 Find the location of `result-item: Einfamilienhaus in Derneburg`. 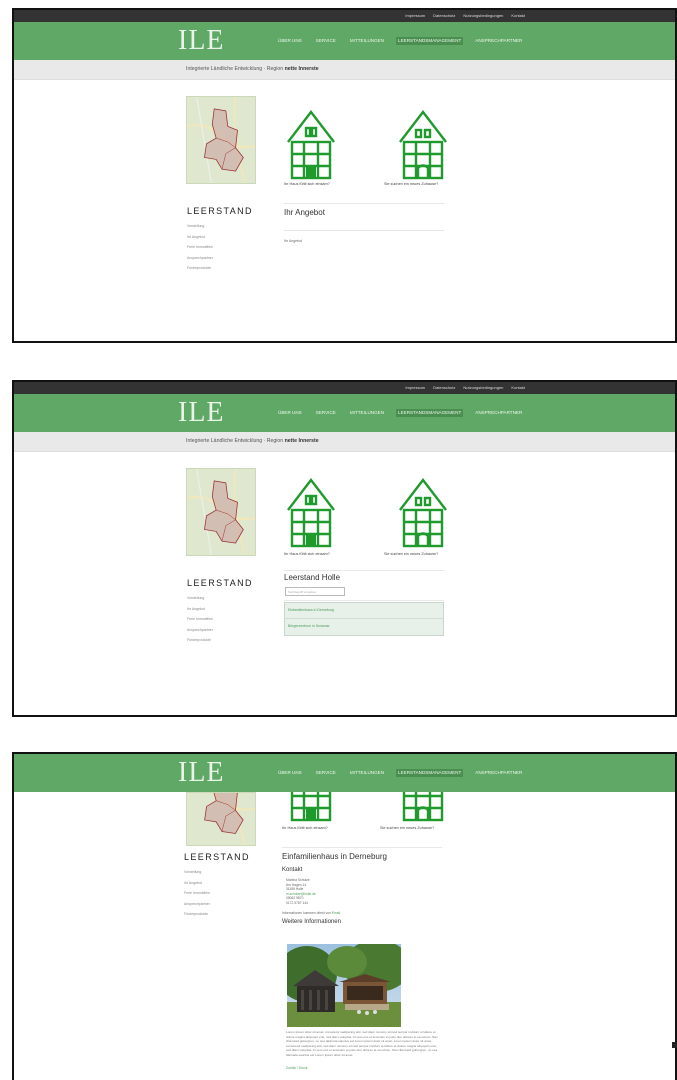

result-item: Einfamilienhaus in Derneburg is located at coordinates (364, 611).